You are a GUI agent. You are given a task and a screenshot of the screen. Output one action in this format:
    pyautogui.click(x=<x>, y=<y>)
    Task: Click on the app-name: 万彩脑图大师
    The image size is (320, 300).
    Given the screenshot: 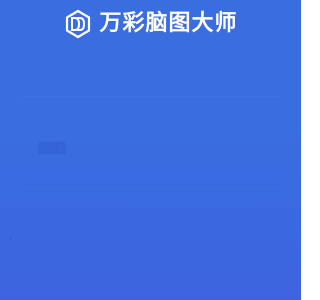 What is the action you would take?
    pyautogui.click(x=168, y=23)
    